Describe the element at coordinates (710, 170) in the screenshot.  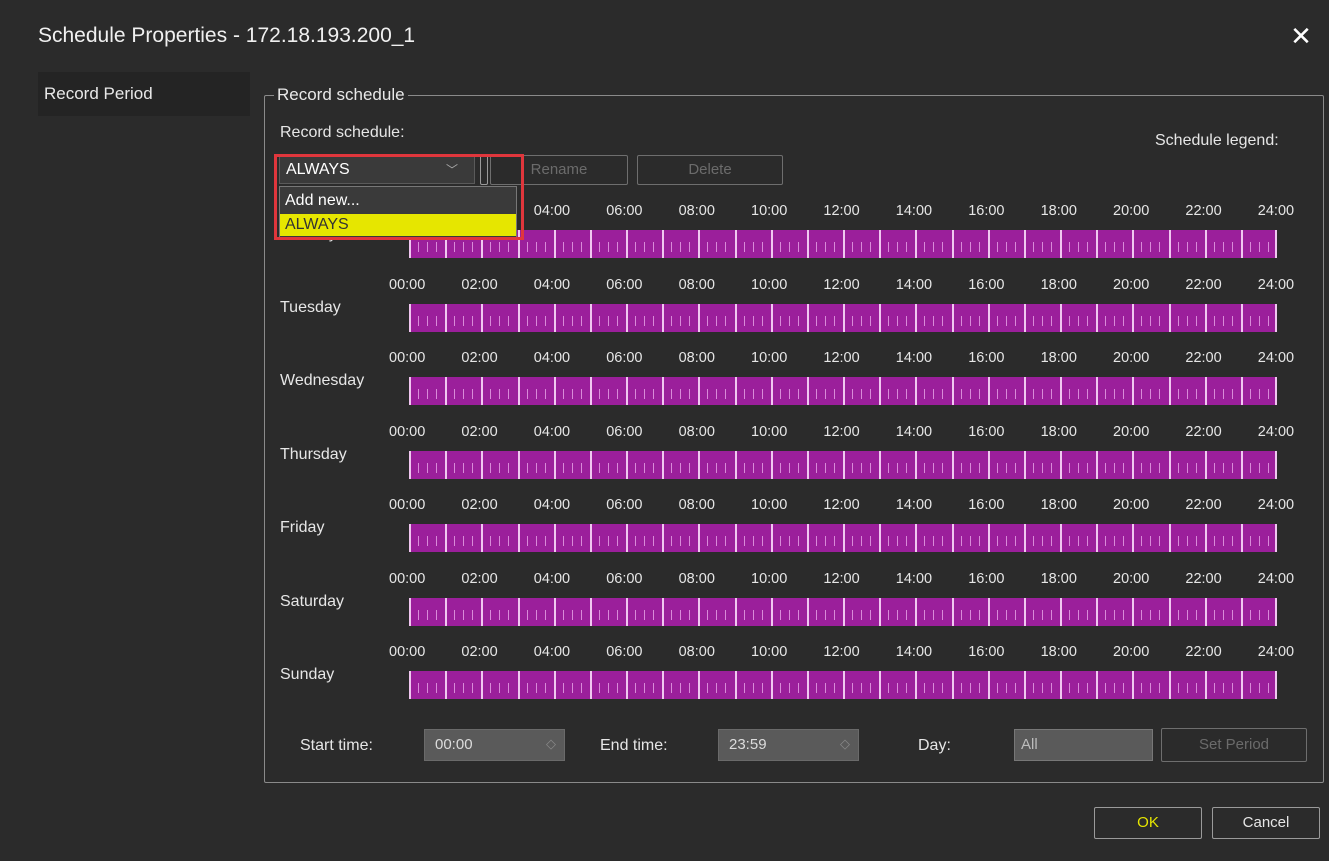
I see `delete-button: Delete` at that location.